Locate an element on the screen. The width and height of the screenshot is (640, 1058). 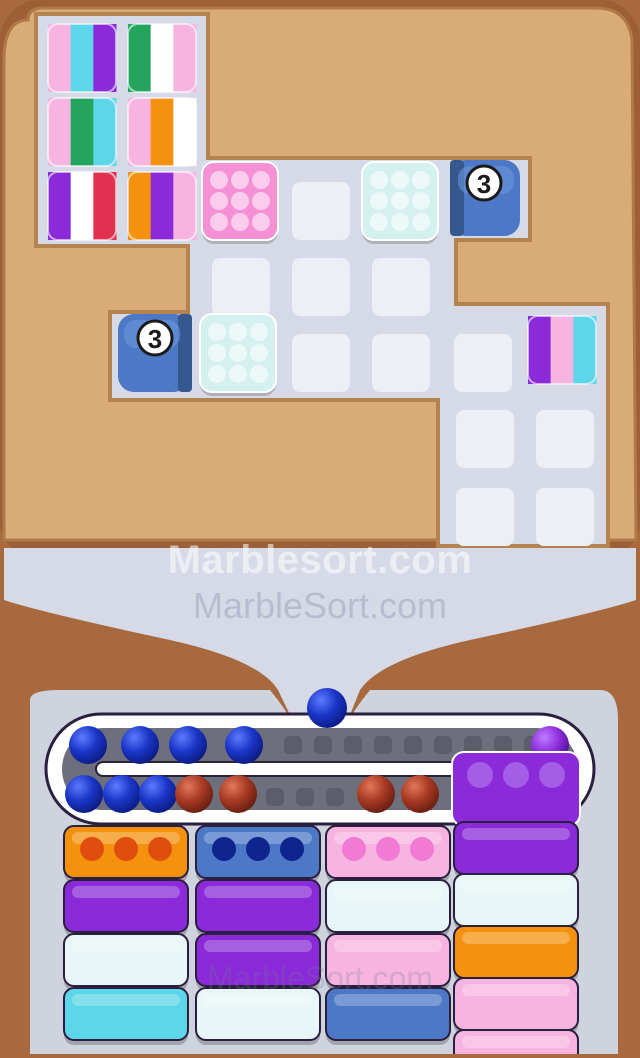
container-white-left is located at coordinates (238, 354).